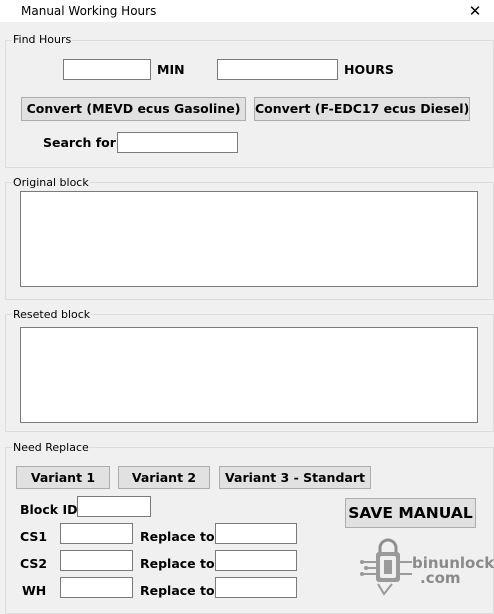  I want to click on cs2-replace-input, so click(256, 560).